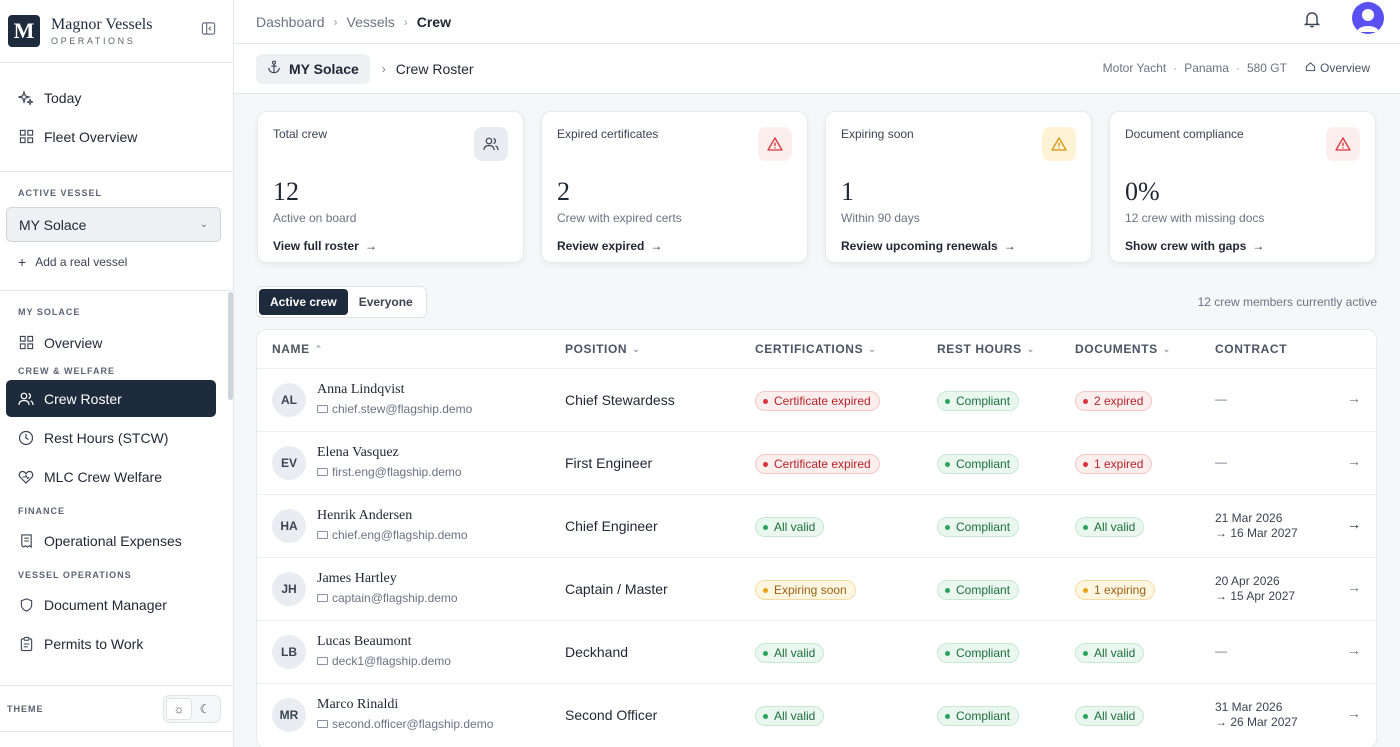 Image resolution: width=1400 pixels, height=747 pixels. What do you see at coordinates (303, 302) in the screenshot?
I see `tab-active-crew: Active crew` at bounding box center [303, 302].